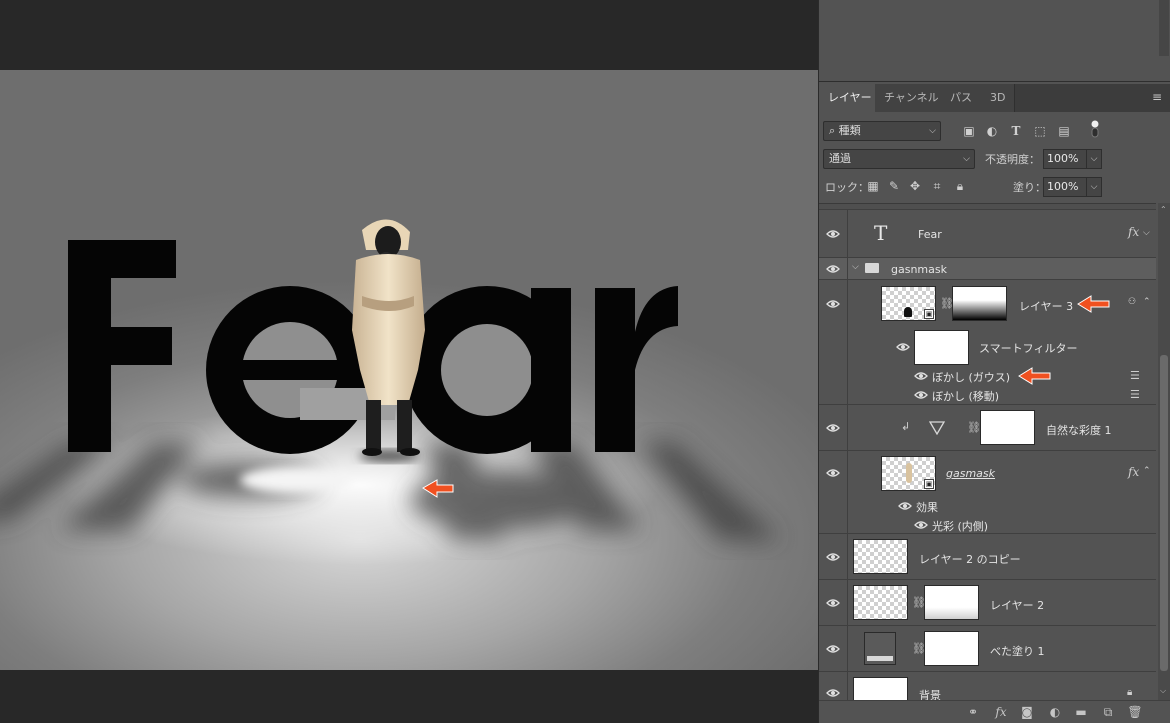  Describe the element at coordinates (1159, 97) in the screenshot. I see `panel-menu-icon: ≡` at that location.